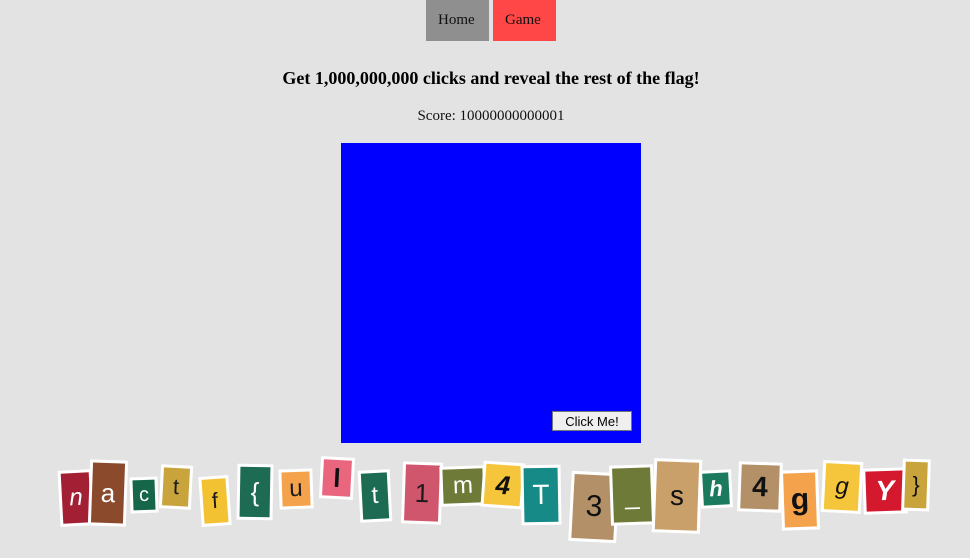  I want to click on flag-letter-tile: u, so click(296, 489).